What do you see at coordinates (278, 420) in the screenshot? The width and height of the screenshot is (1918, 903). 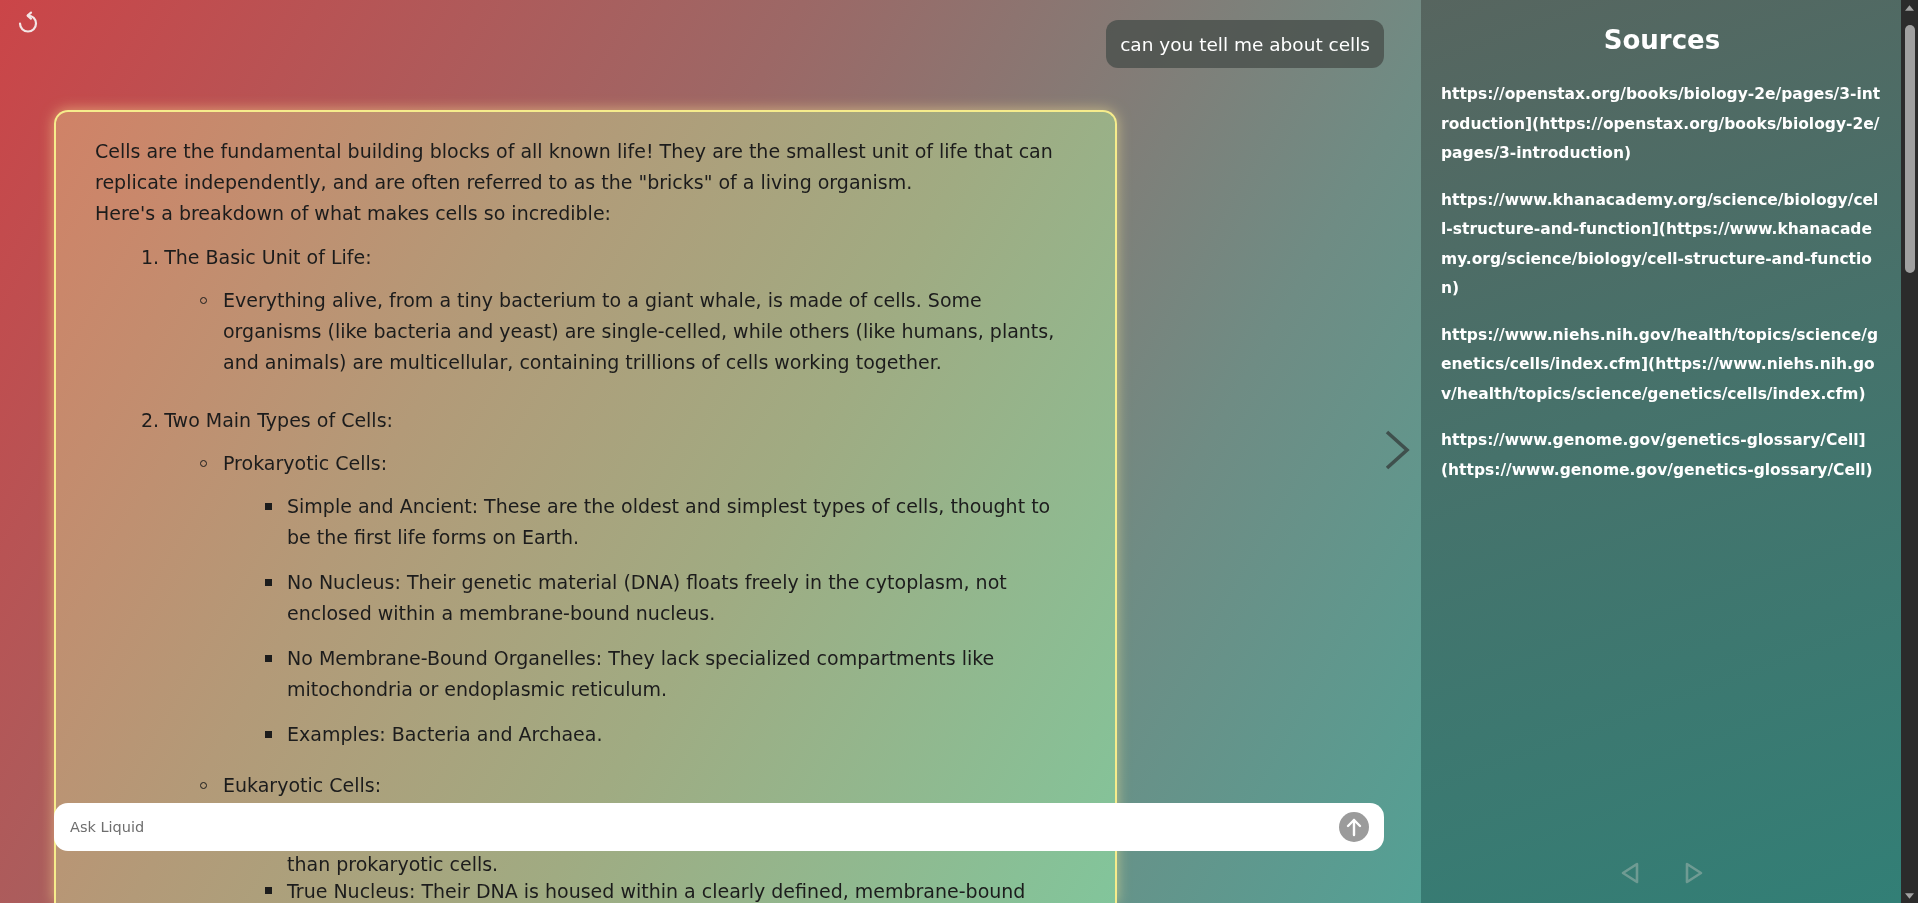 I see `section-heading: Two Main Types of Cells:` at bounding box center [278, 420].